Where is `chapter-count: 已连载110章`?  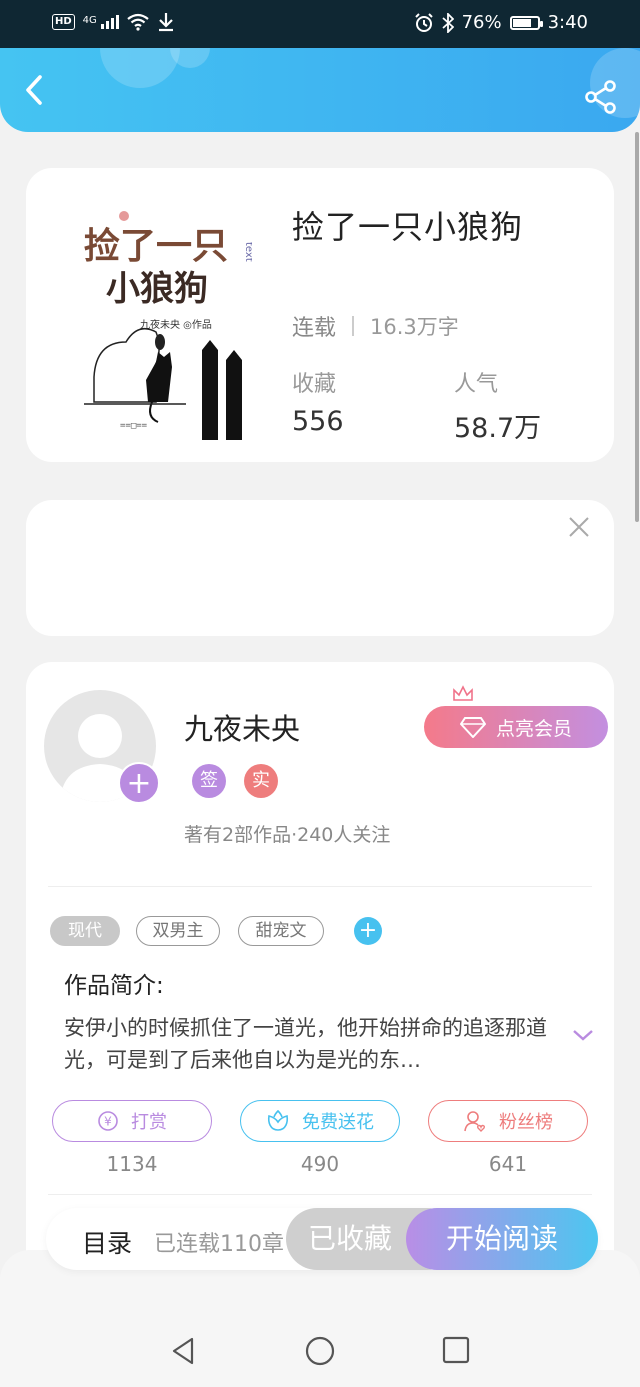
chapter-count: 已连载110章 is located at coordinates (219, 1242).